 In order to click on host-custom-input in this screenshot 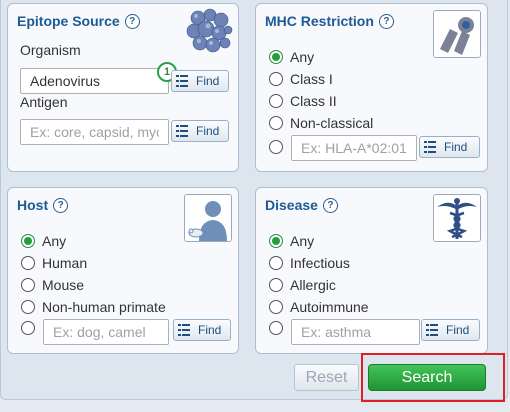, I will do `click(106, 332)`.